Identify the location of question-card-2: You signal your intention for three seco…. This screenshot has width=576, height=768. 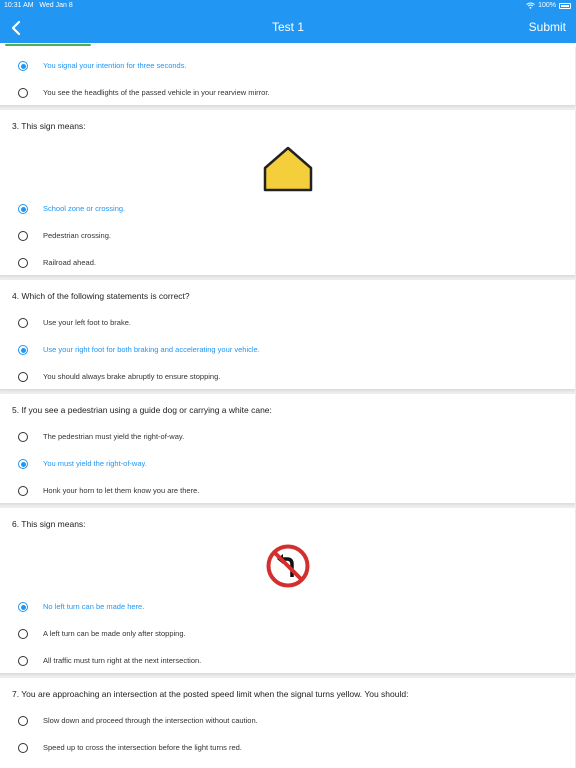
(287, 76).